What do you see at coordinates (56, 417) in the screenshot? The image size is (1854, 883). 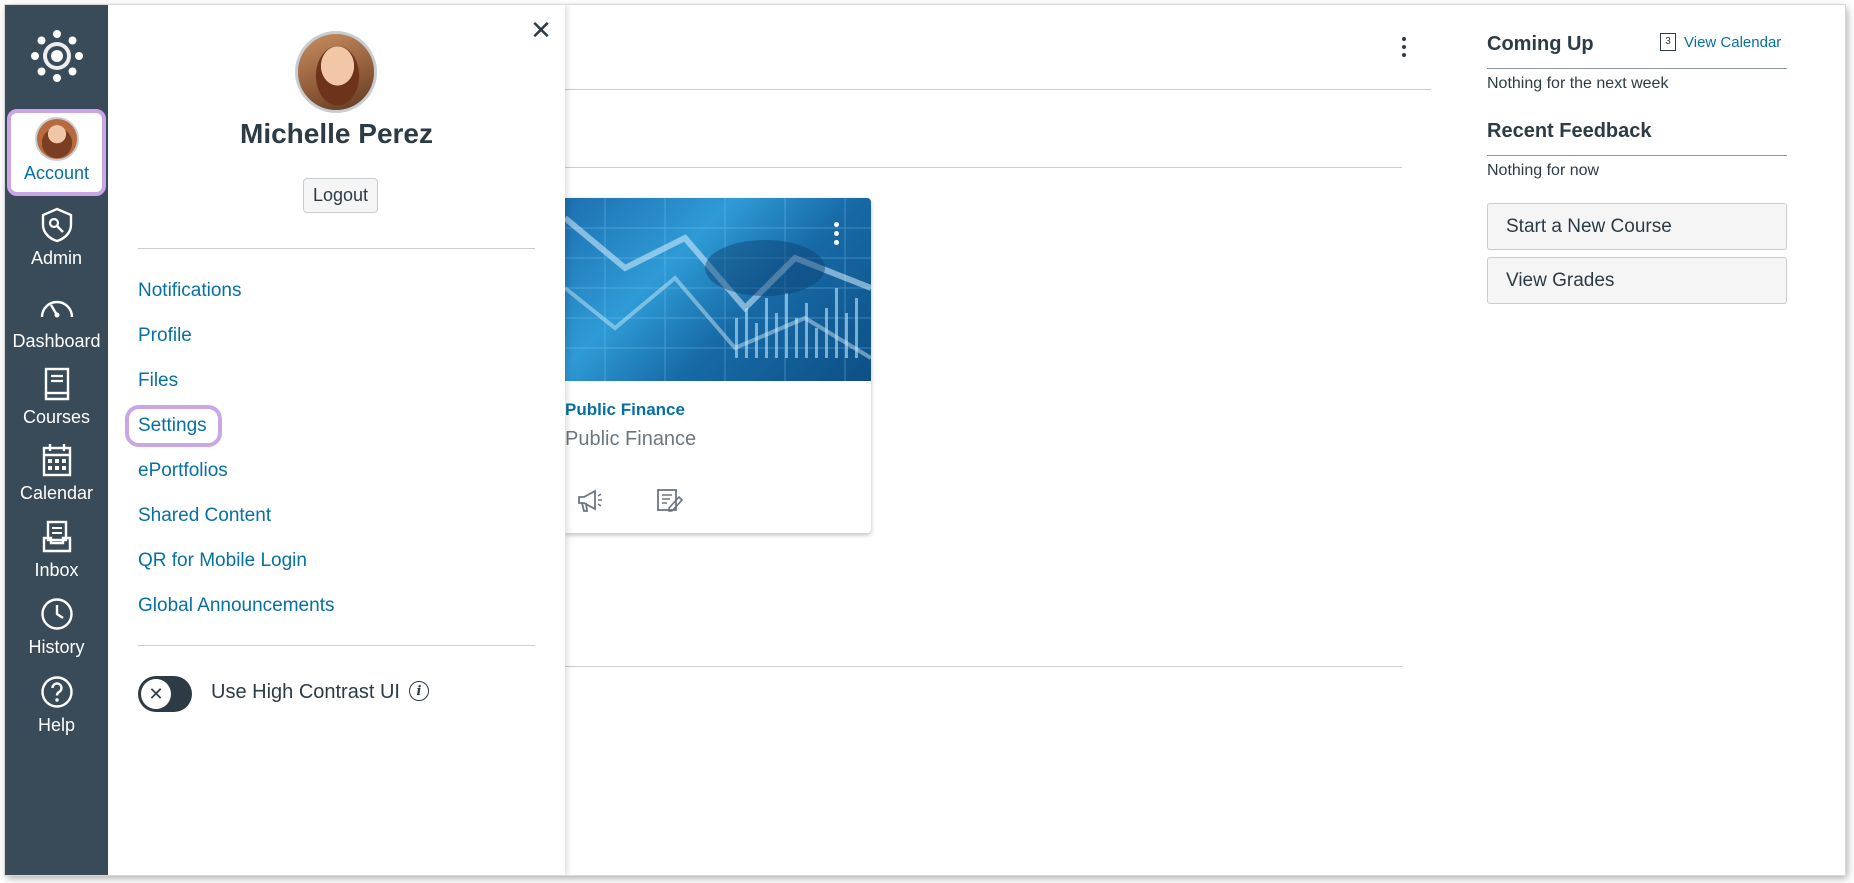 I see `nav-item-label: Courses` at bounding box center [56, 417].